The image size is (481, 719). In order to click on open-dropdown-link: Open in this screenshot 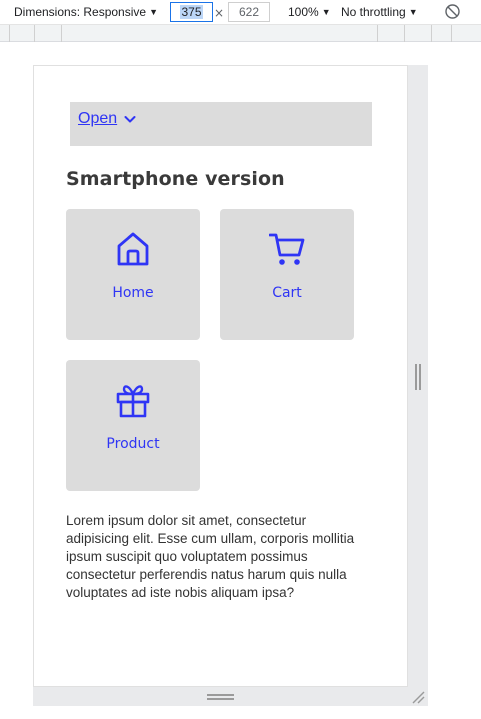, I will do `click(107, 119)`.